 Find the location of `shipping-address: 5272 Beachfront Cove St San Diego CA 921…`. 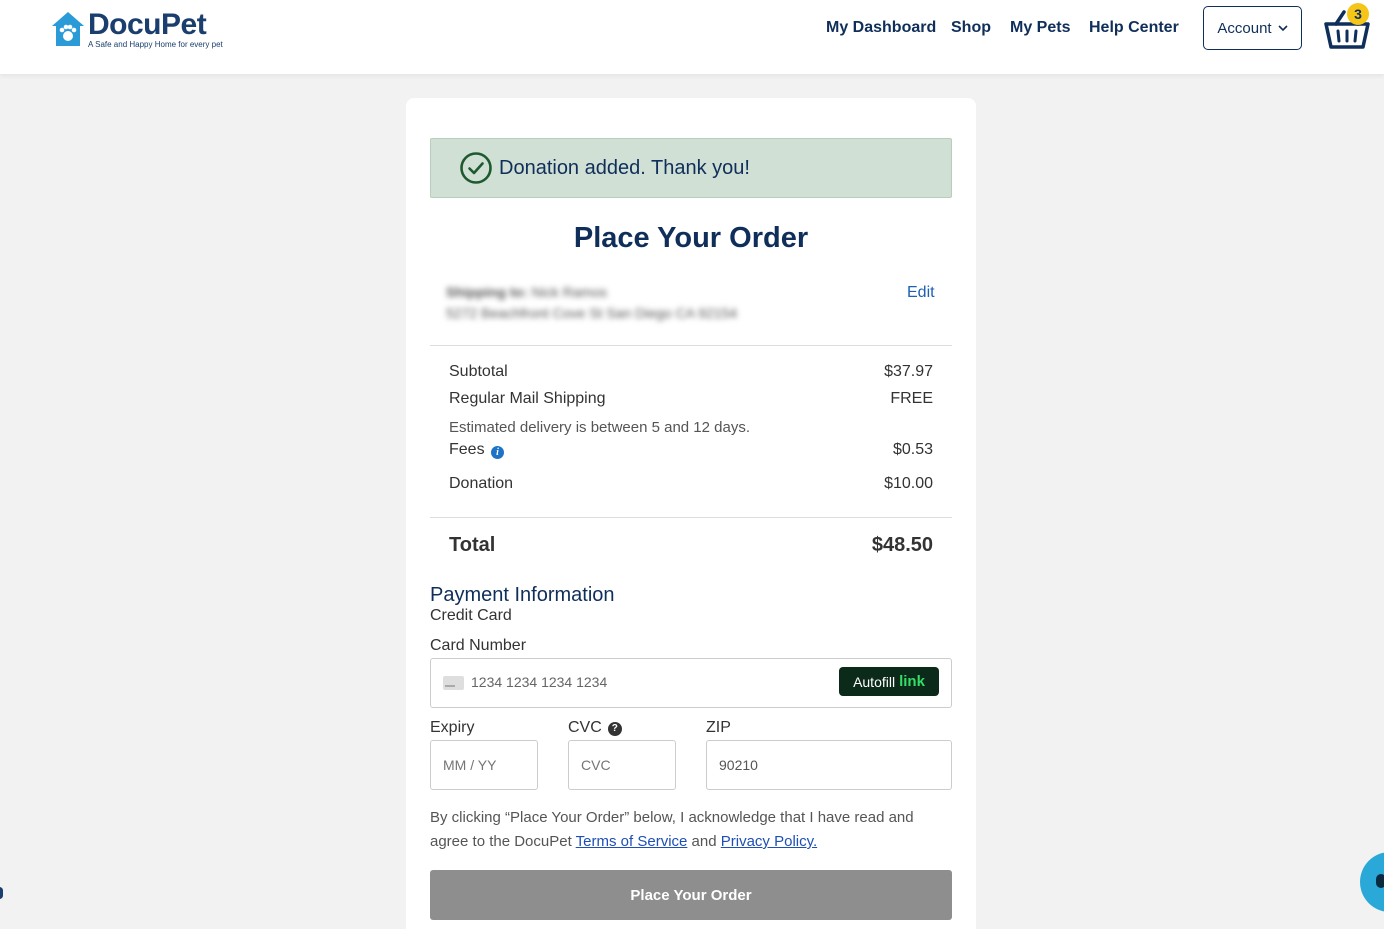

shipping-address: 5272 Beachfront Cove St San Diego CA 921… is located at coordinates (592, 313).